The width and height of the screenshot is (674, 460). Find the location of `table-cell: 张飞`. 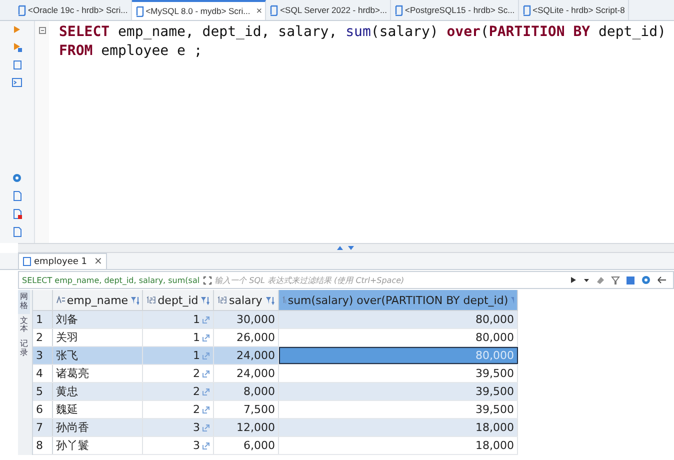

table-cell: 张飞 is located at coordinates (98, 355).